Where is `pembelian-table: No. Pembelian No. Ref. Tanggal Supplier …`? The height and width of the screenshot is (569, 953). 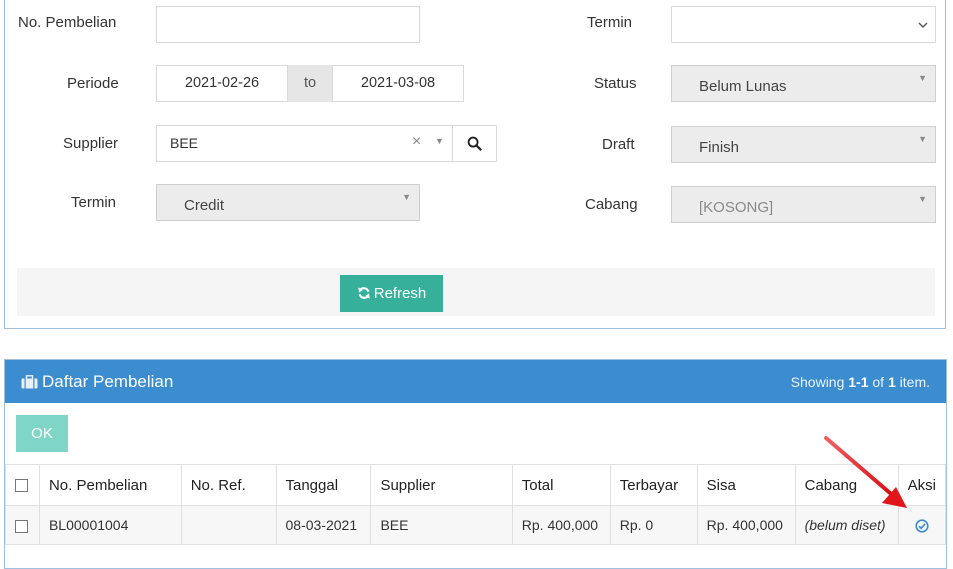
pembelian-table: No. Pembelian No. Ref. Tanggal Supplier … is located at coordinates (476, 504).